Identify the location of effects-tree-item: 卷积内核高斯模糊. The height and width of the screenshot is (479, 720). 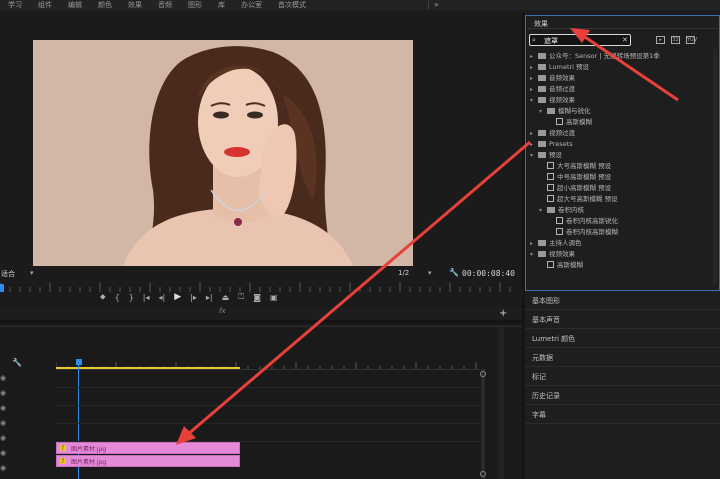
(572, 232).